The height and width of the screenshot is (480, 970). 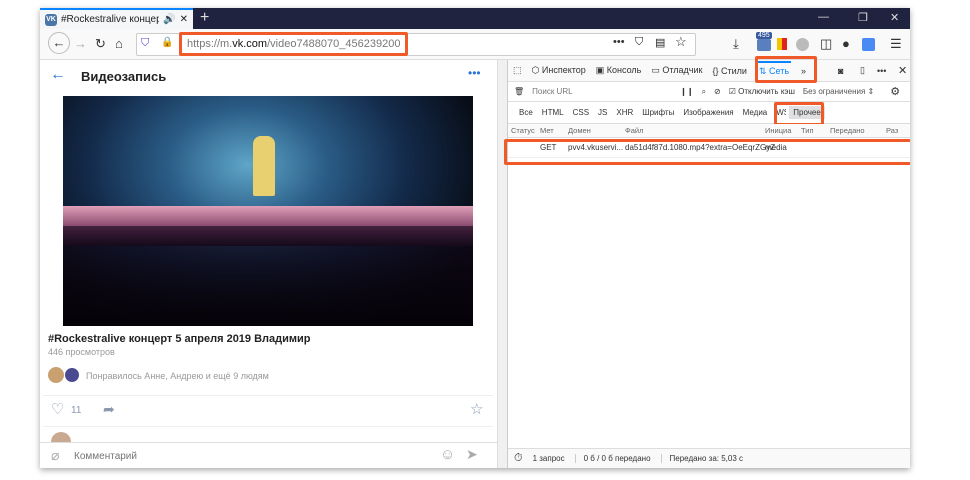 What do you see at coordinates (707, 152) in the screenshot?
I see `highlight-request-row` at bounding box center [707, 152].